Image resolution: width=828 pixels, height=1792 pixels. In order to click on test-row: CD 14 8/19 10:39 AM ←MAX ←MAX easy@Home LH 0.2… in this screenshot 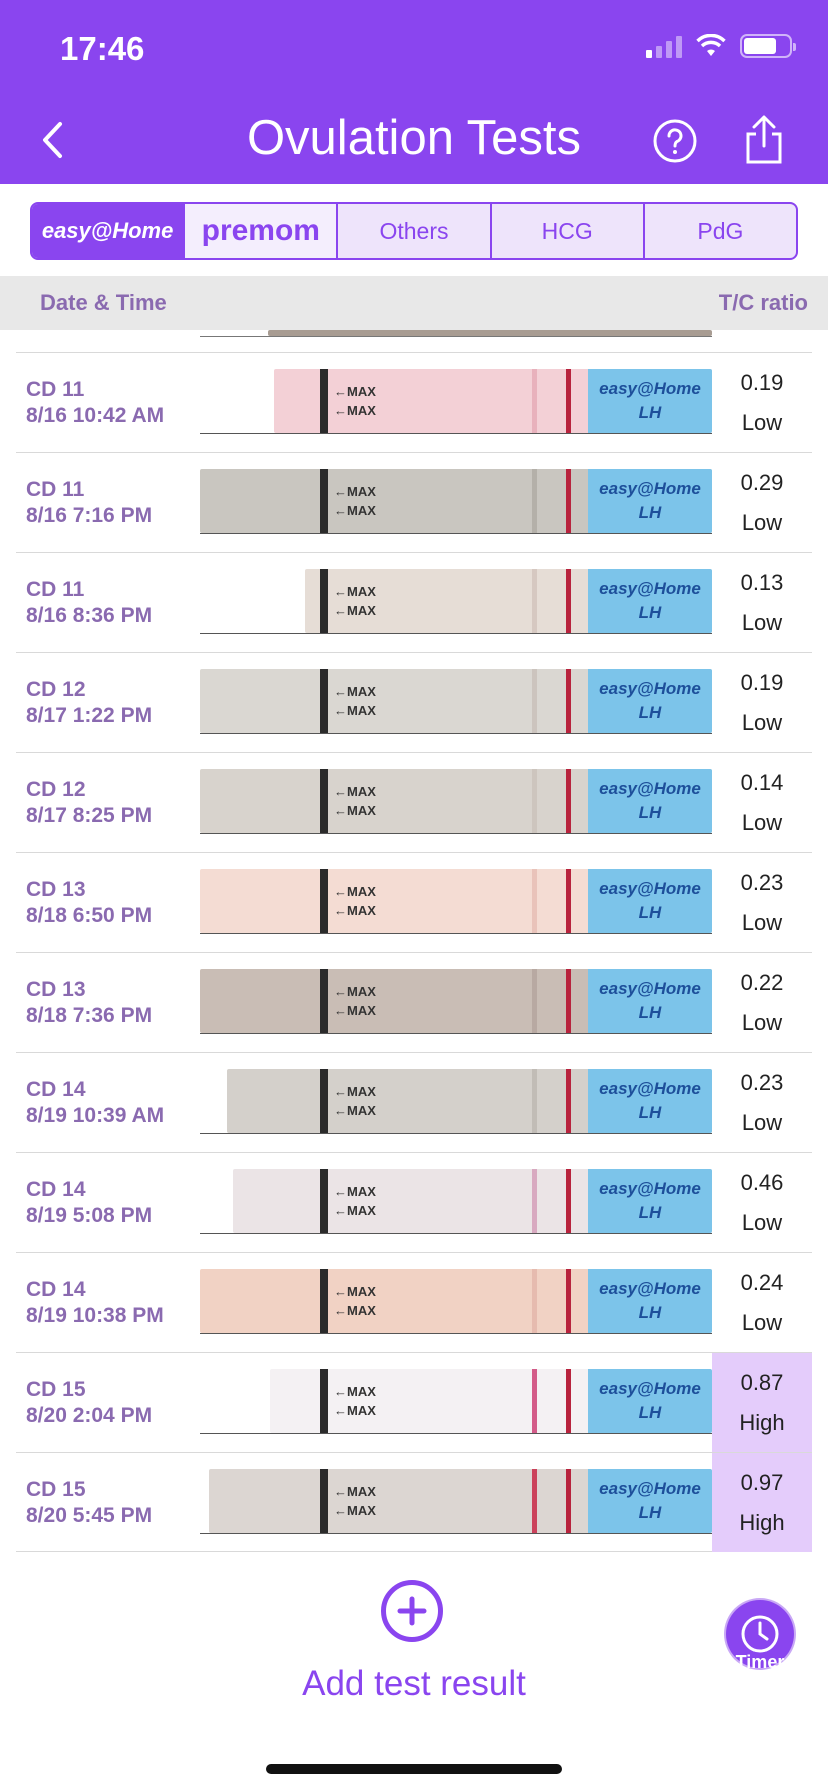, I will do `click(414, 1102)`.